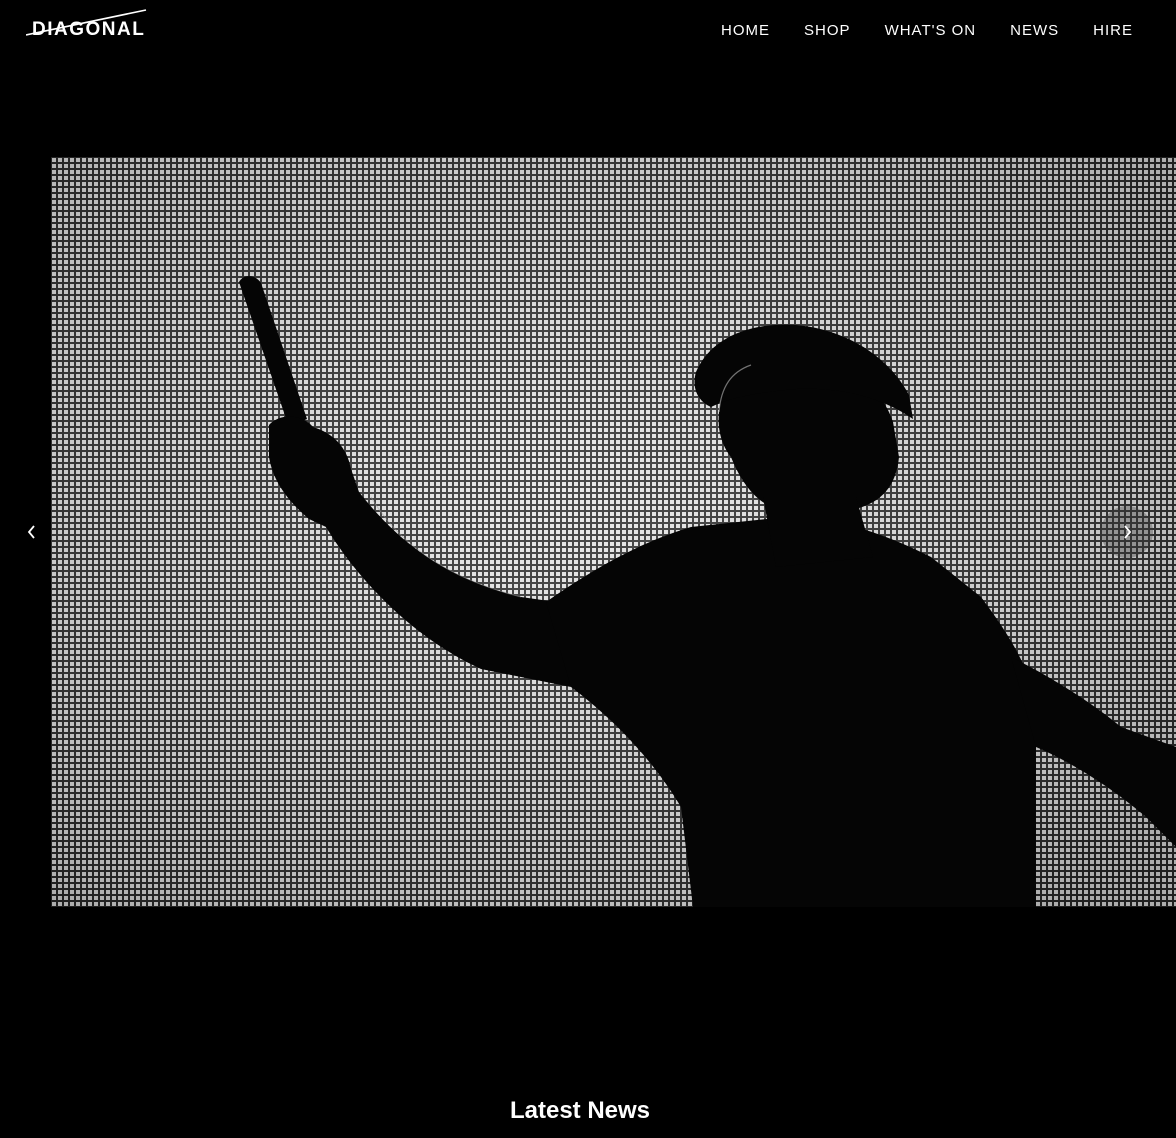 This screenshot has width=1176, height=1138. What do you see at coordinates (580, 1110) in the screenshot?
I see `latest-news-heading: Latest News` at bounding box center [580, 1110].